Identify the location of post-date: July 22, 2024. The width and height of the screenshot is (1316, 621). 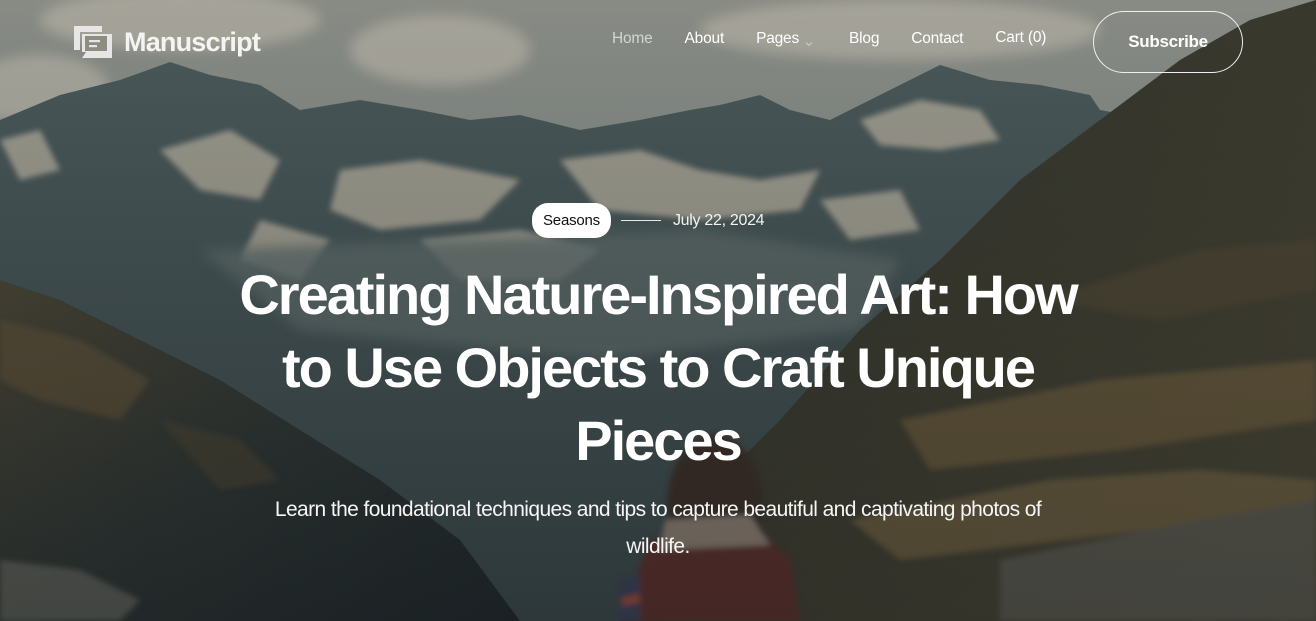
(718, 220).